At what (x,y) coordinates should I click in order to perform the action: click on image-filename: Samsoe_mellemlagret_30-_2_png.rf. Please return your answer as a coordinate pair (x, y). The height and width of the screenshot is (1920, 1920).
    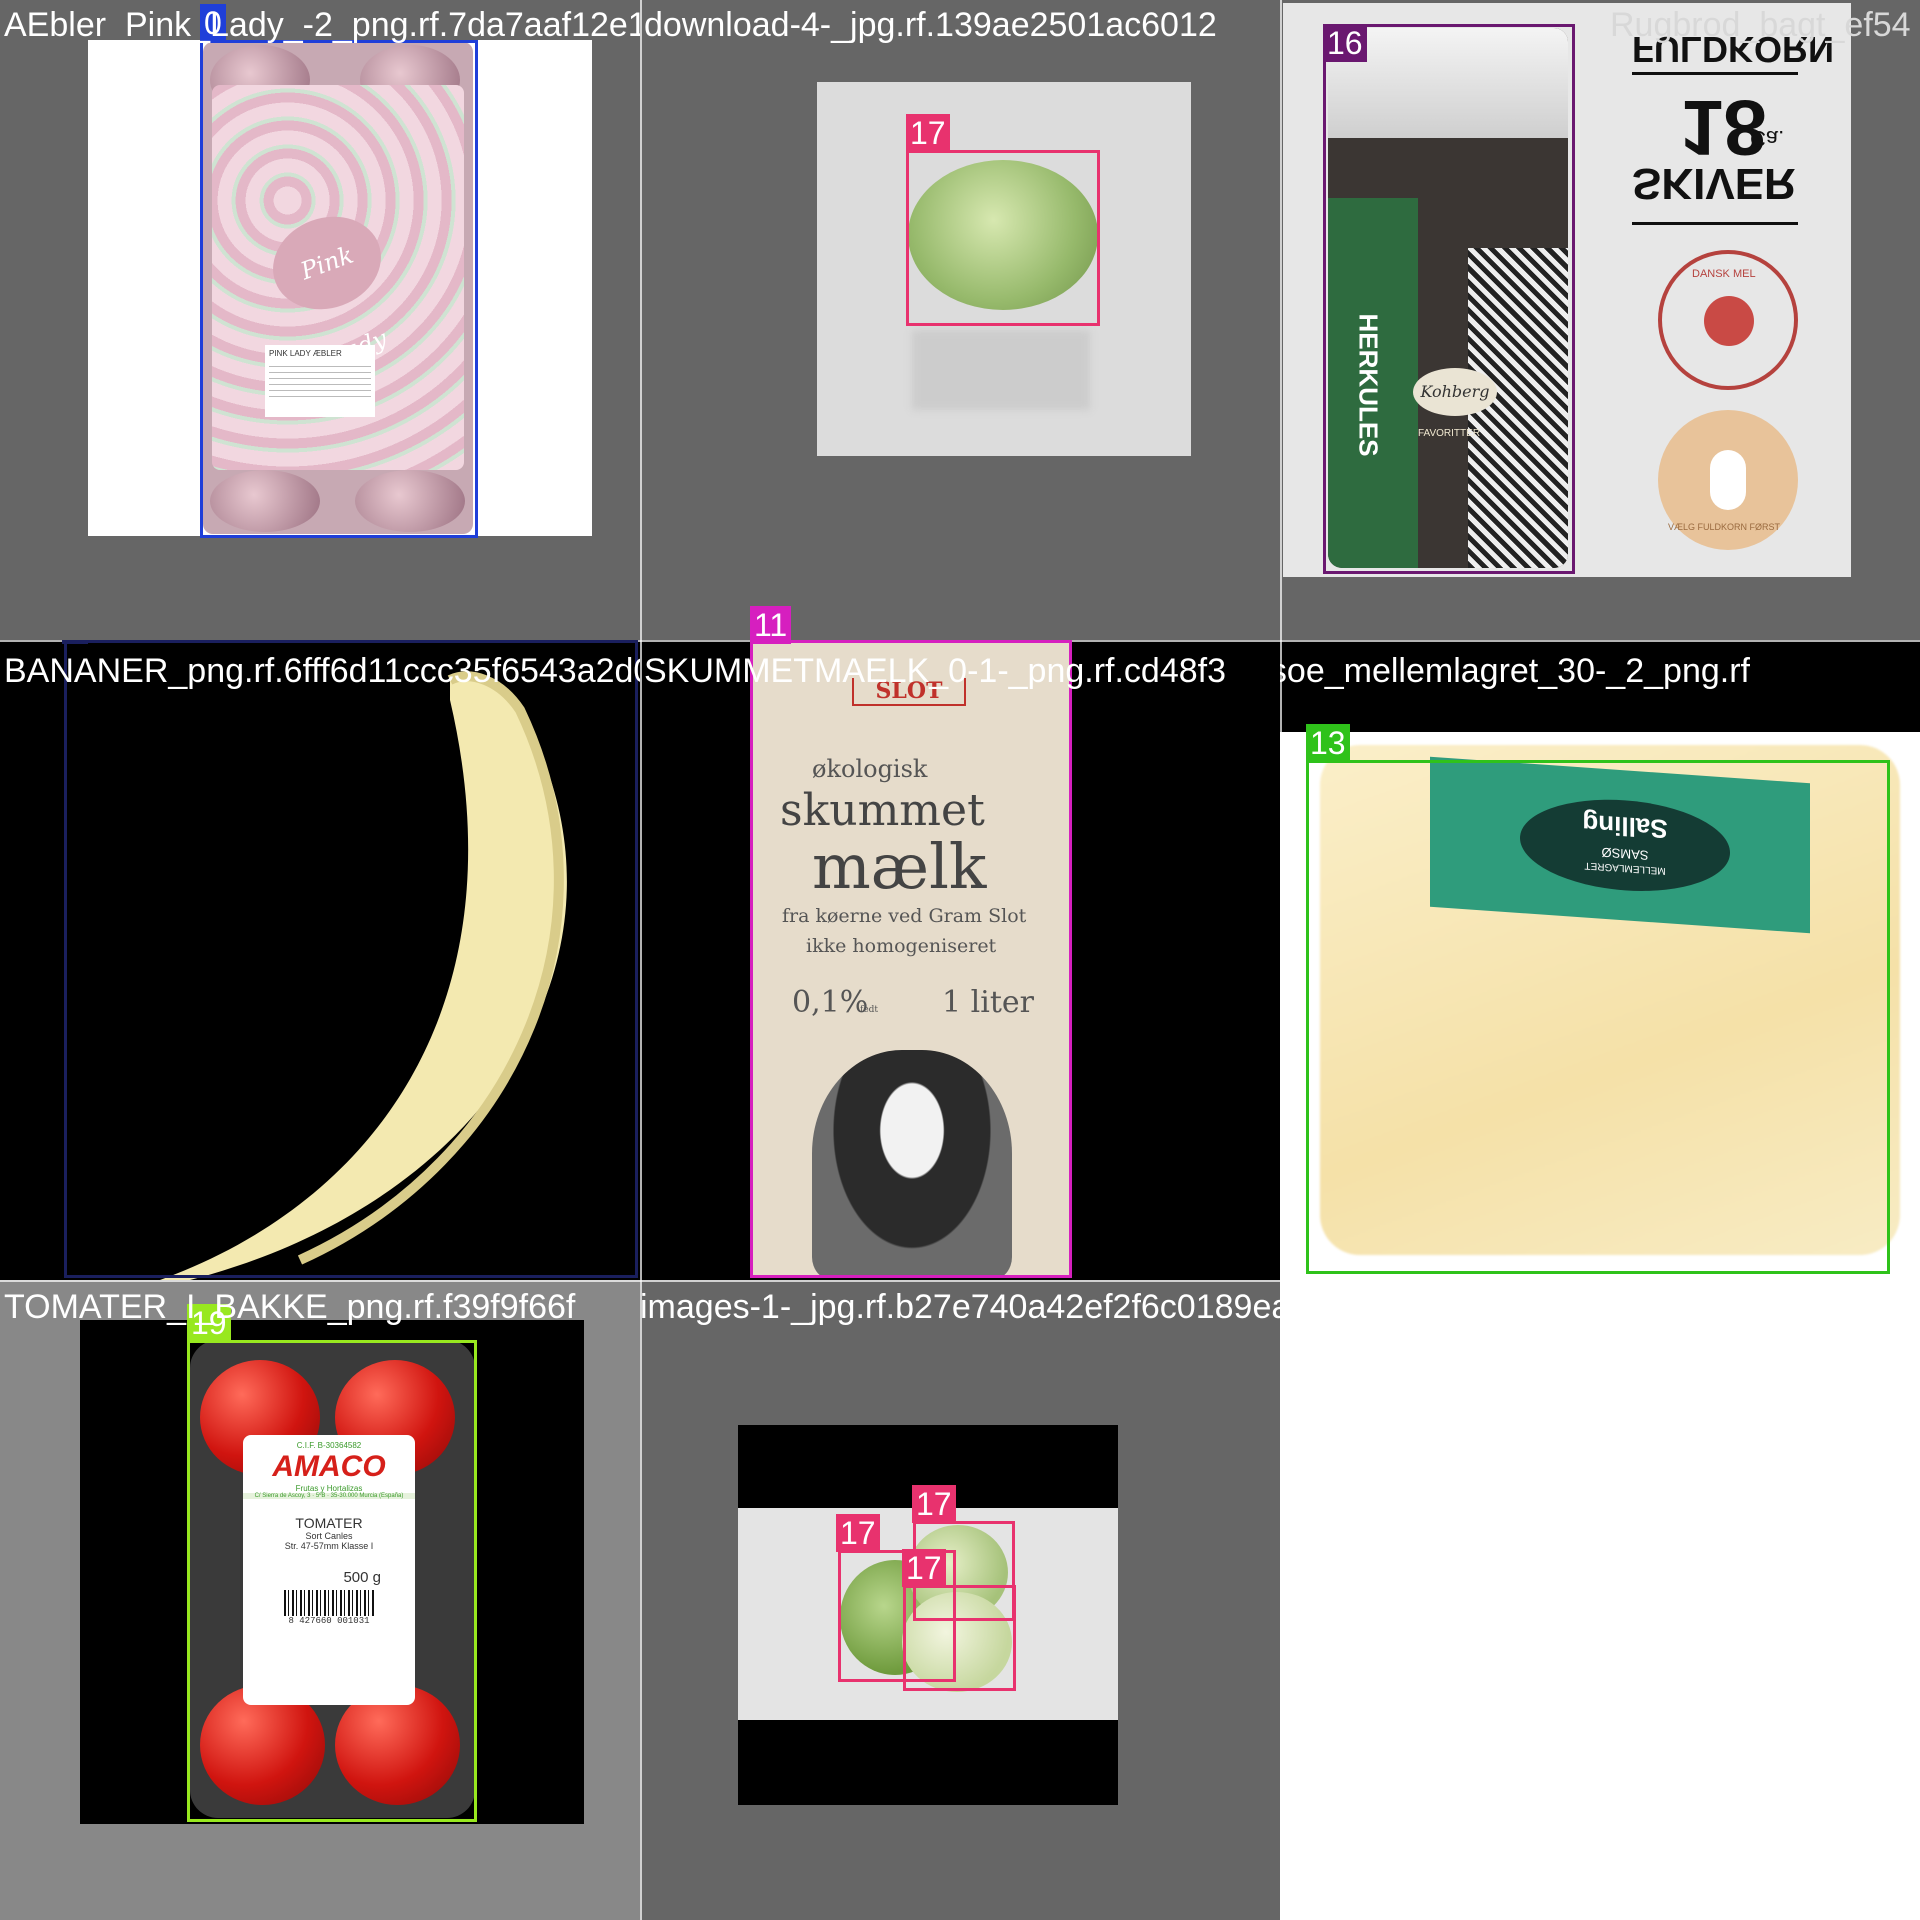
    Looking at the image, I should click on (1515, 671).